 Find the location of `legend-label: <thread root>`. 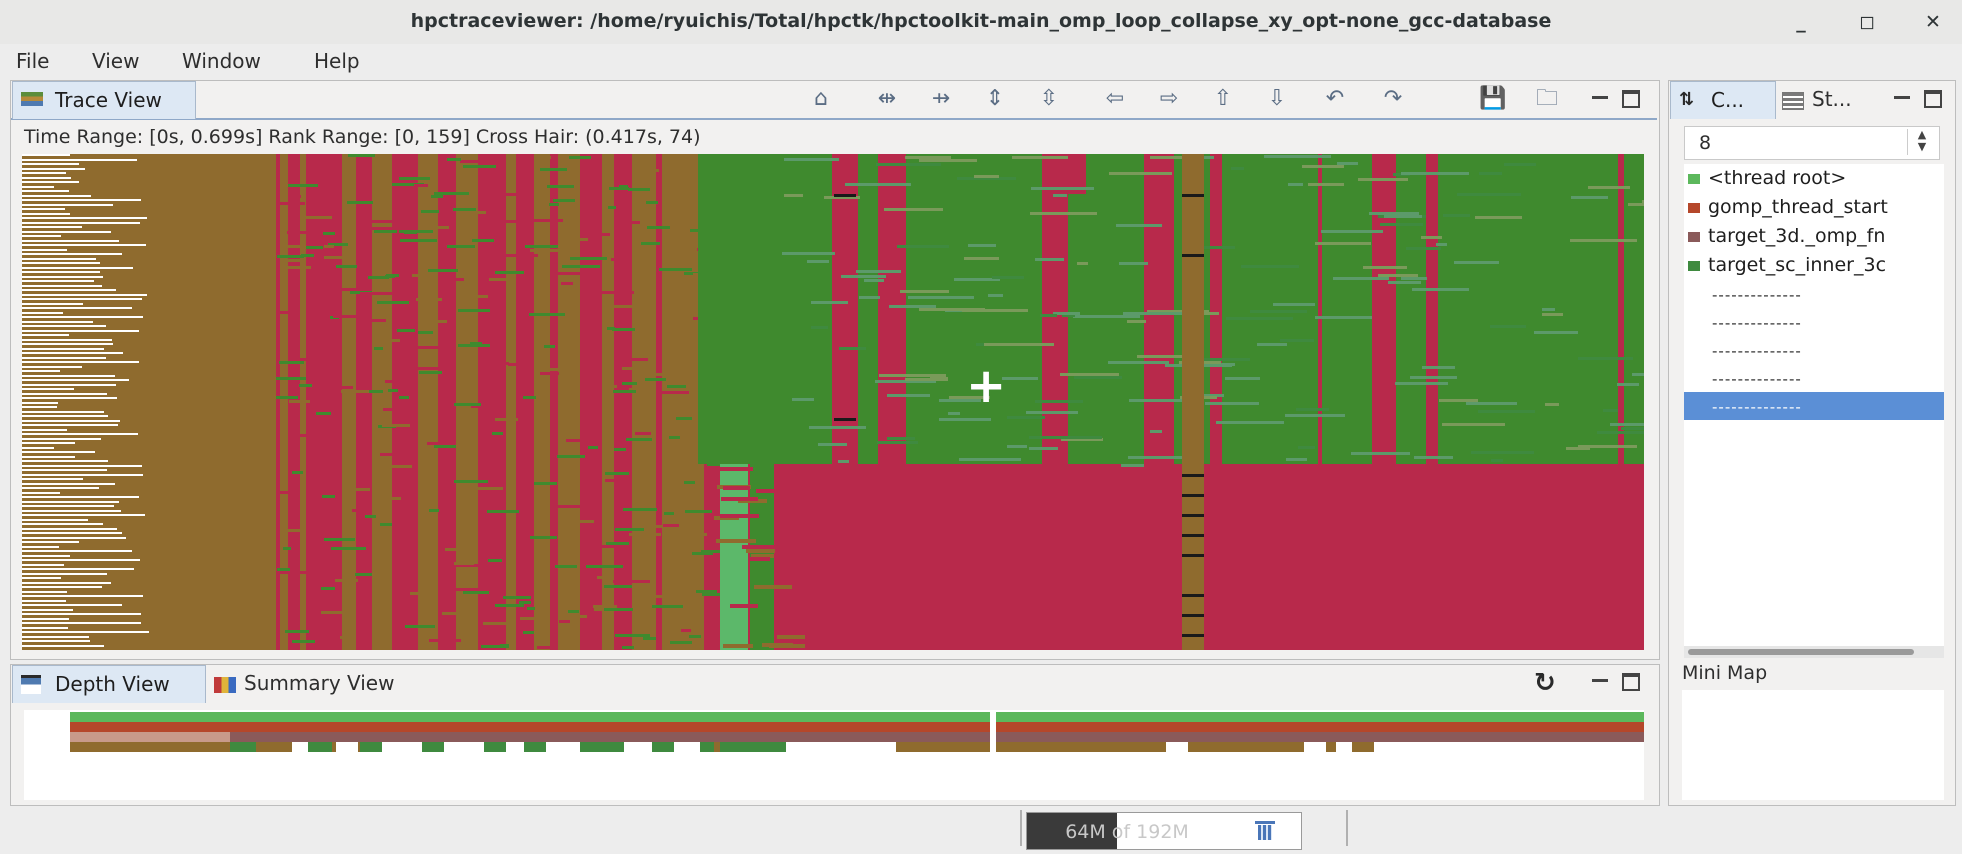

legend-label: <thread root> is located at coordinates (1777, 178).